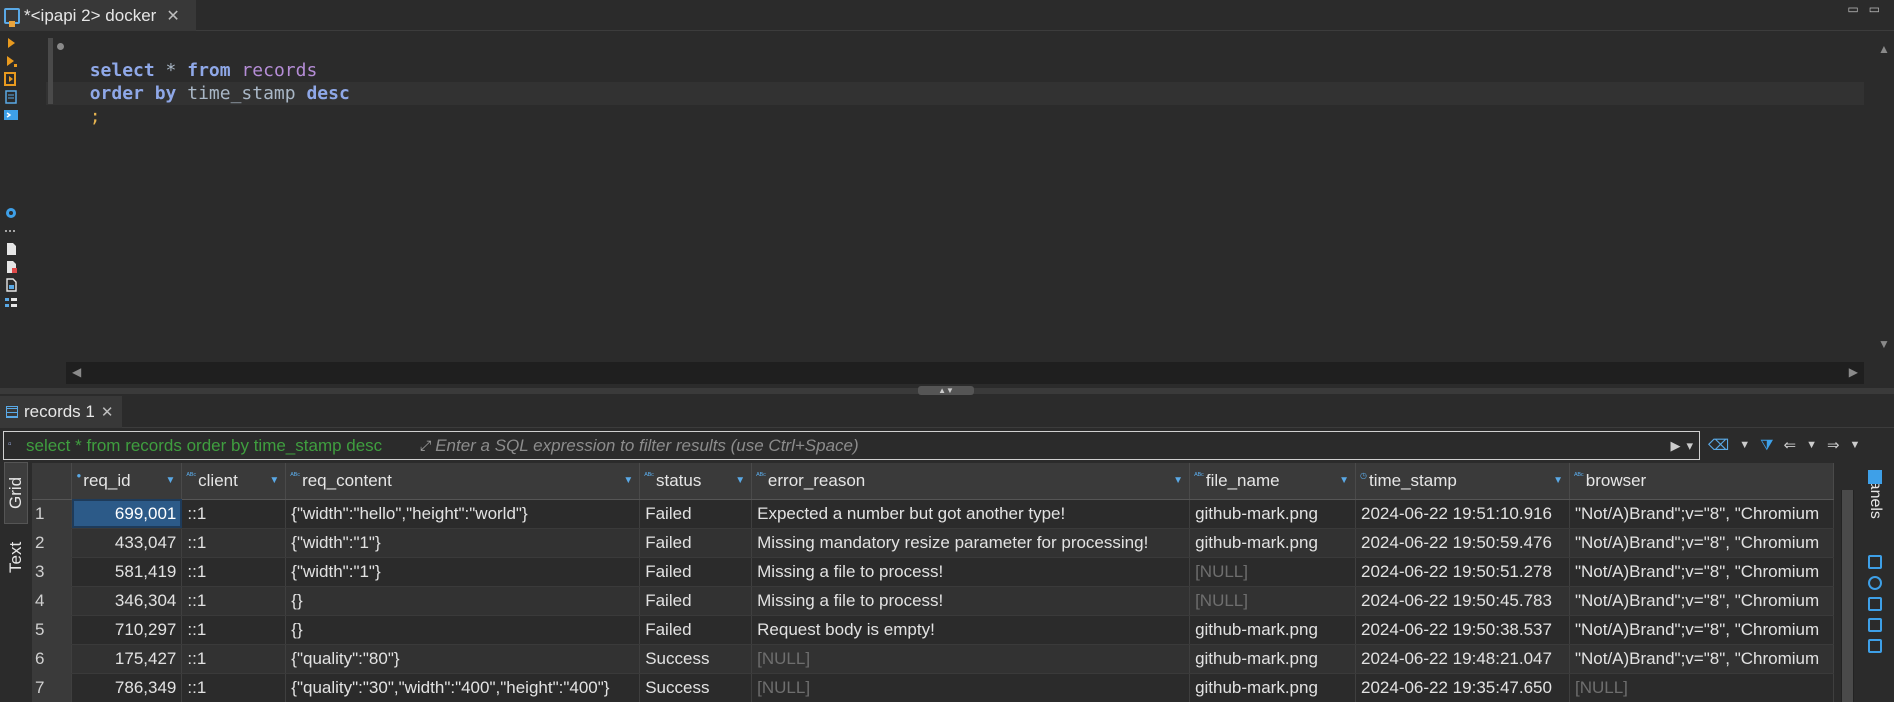 This screenshot has width=1894, height=702. What do you see at coordinates (11, 61) in the screenshot?
I see `execute-in-new-tab-icon` at bounding box center [11, 61].